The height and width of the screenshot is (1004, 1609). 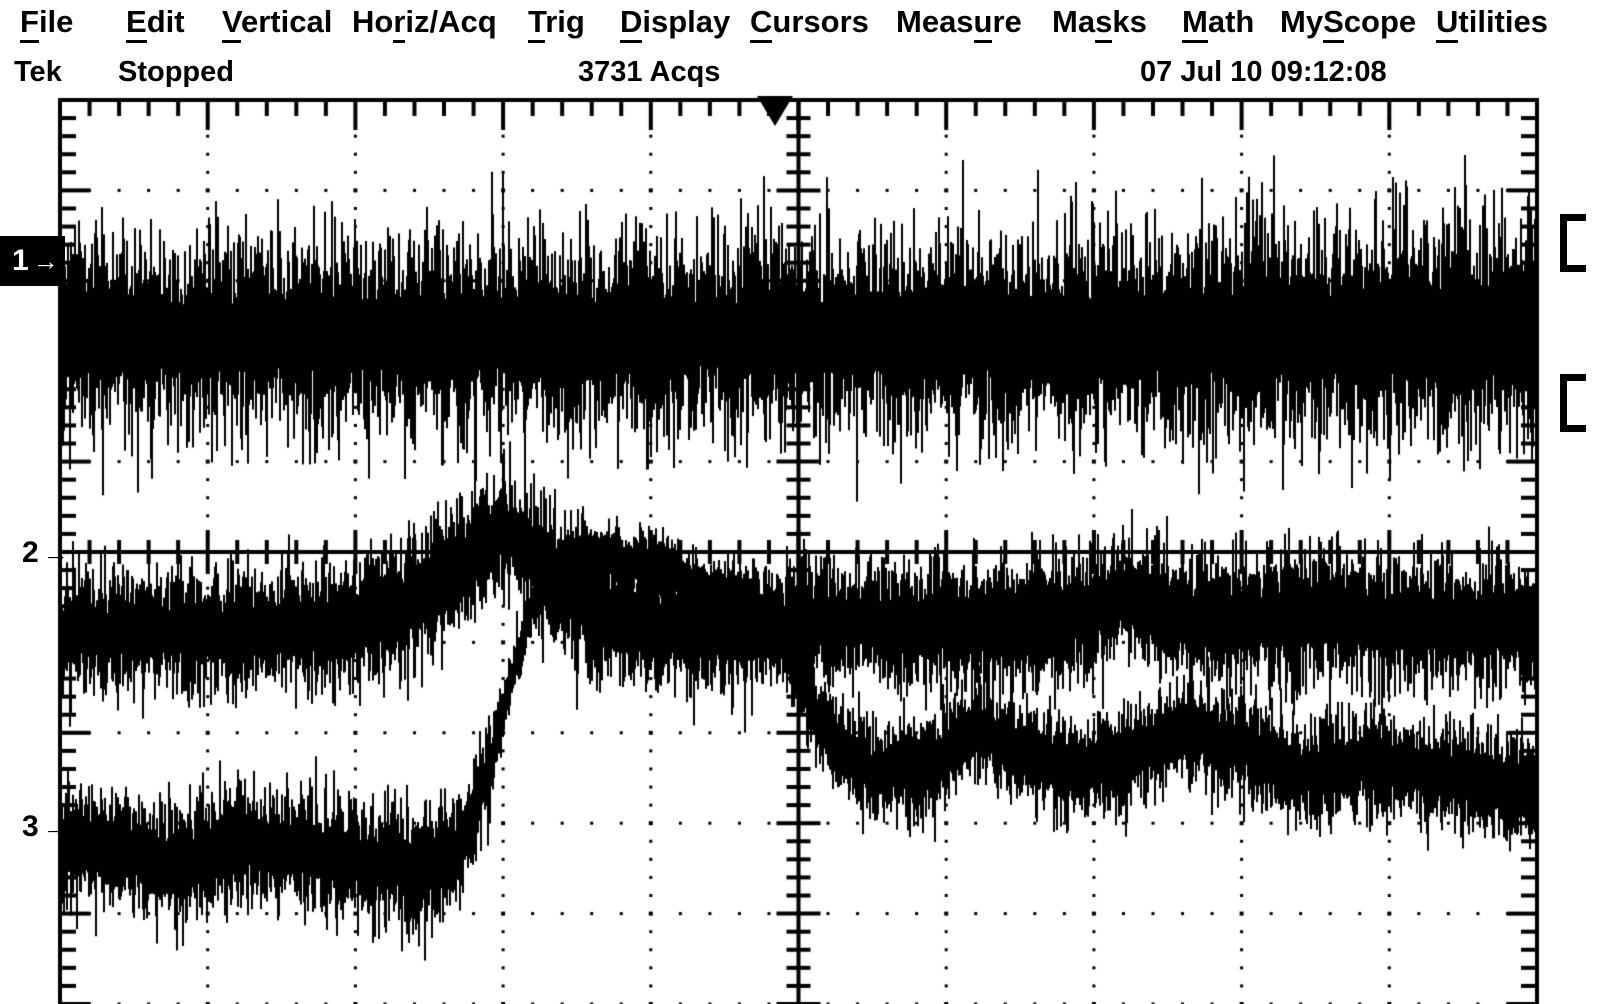 I want to click on channel-marker-1: 1 →, so click(x=32, y=261).